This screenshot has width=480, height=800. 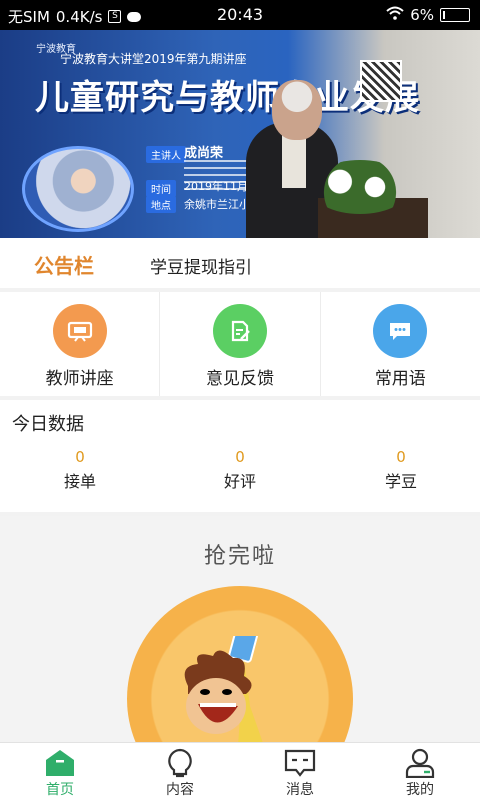 What do you see at coordinates (79, 481) in the screenshot?
I see `stat-label: 接单` at bounding box center [79, 481].